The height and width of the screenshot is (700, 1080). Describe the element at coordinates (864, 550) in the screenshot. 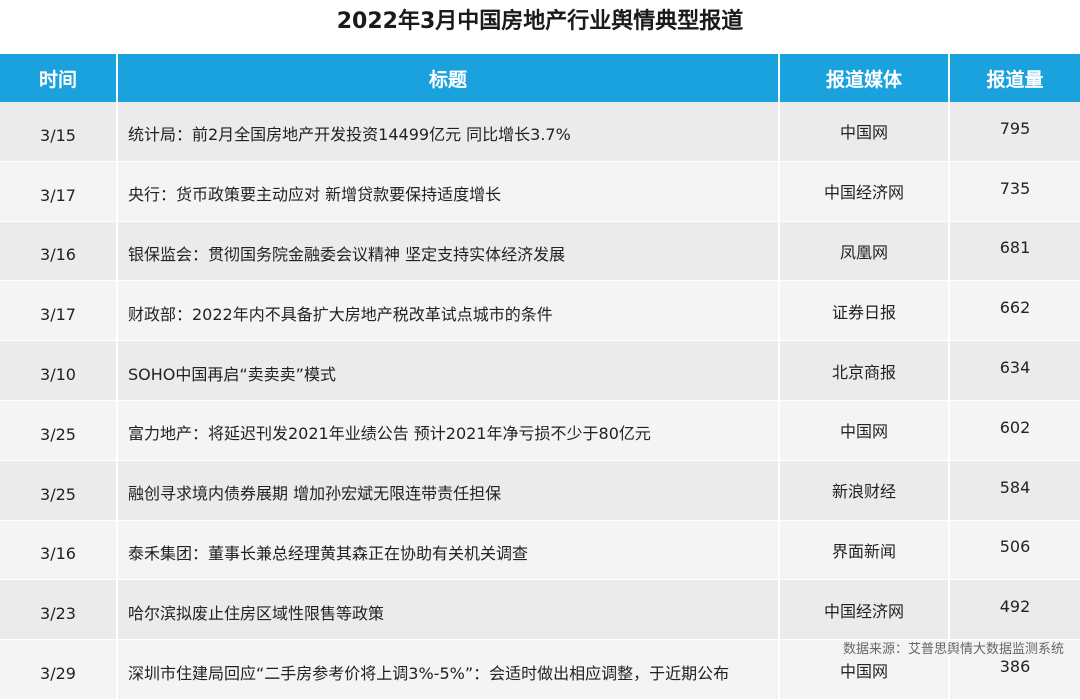

I see `row-media: 界面新闻` at that location.